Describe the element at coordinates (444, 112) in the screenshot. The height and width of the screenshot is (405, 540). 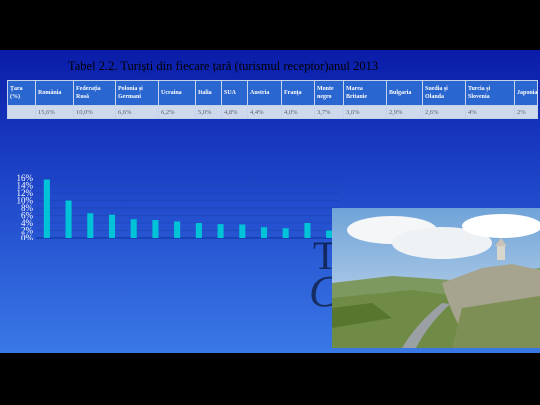
I see `table-cell: 2,6%` at that location.